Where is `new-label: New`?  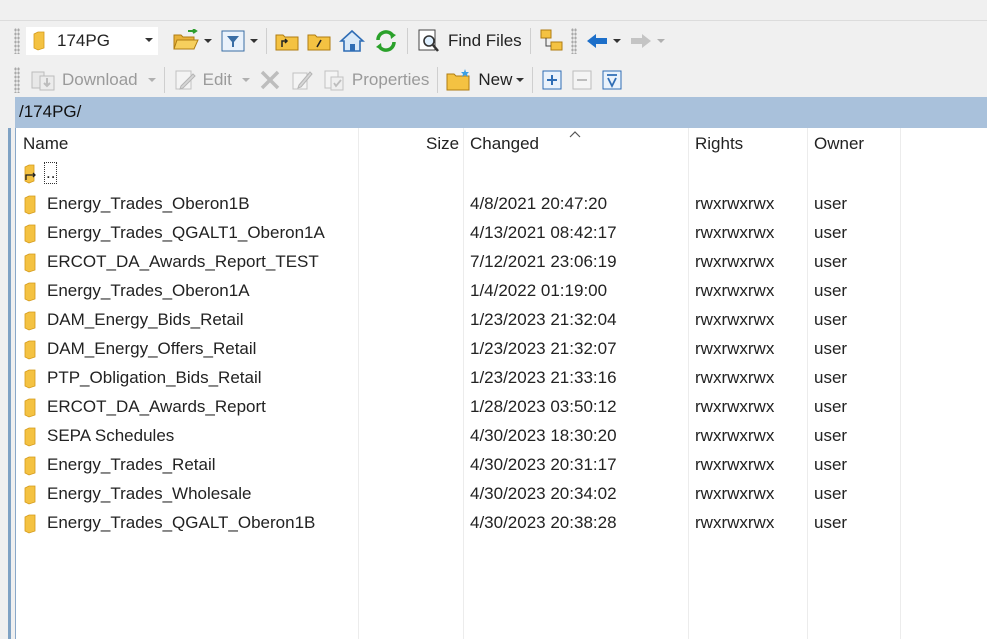
new-label: New is located at coordinates (495, 79).